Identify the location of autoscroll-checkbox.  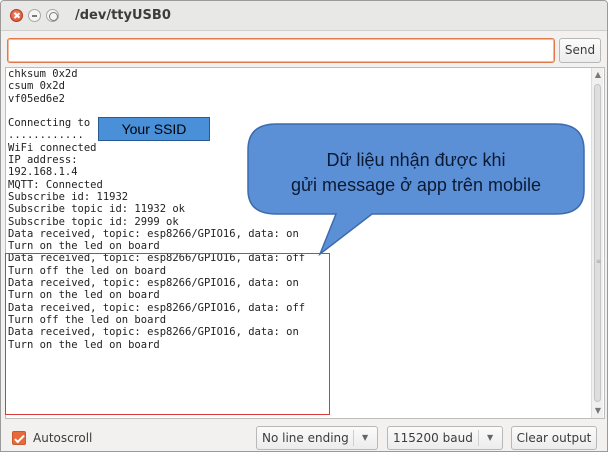
(19, 438).